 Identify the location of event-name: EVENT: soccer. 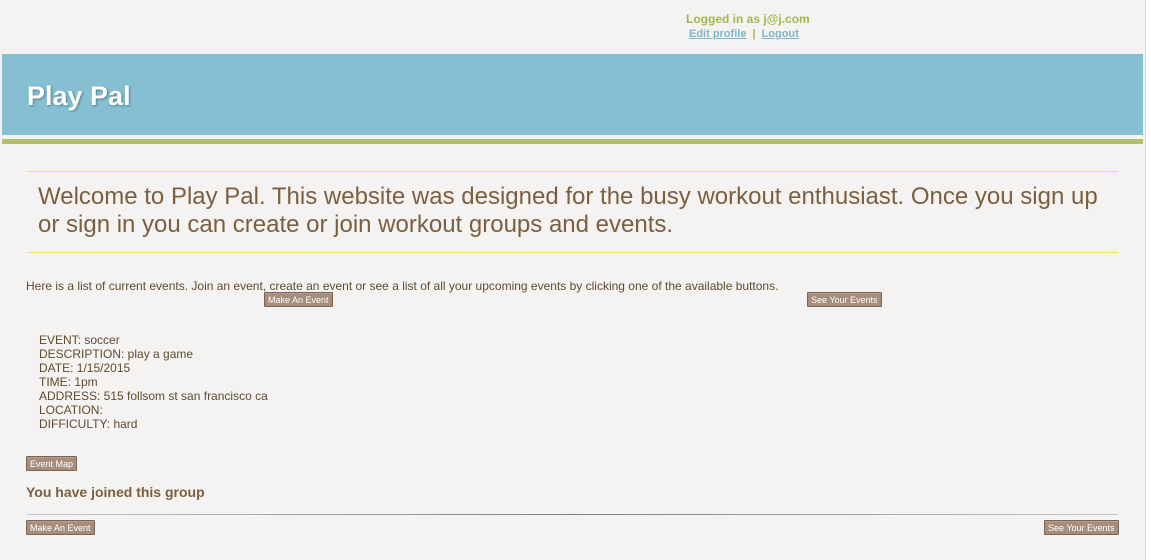
(79, 340).